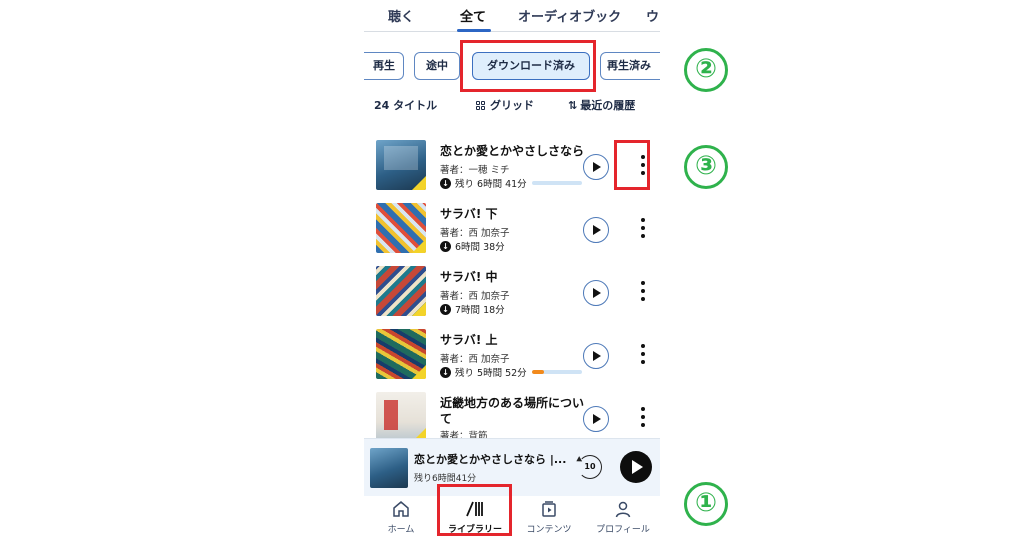  I want to click on filter-chip-finished: 再生済み, so click(630, 66).